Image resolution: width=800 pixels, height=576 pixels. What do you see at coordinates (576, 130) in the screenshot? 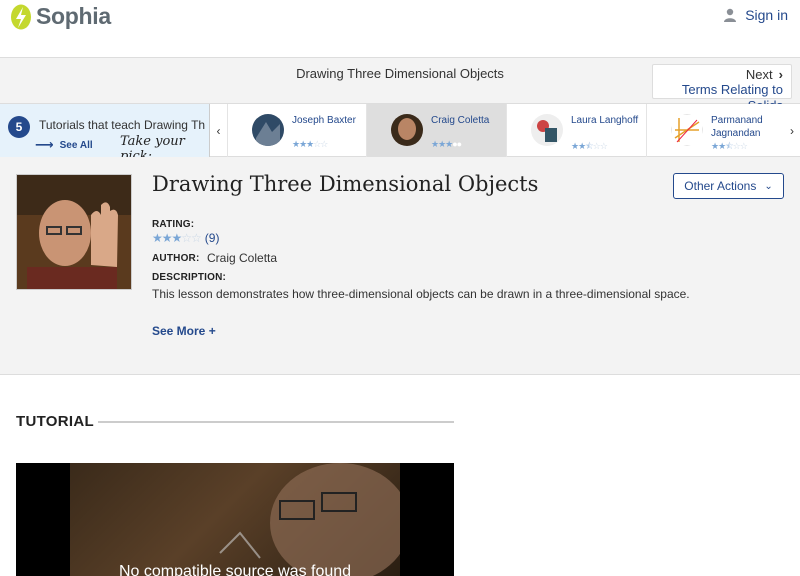
I see `teacher-laura-langhoff: Laura Langhoff ★★⯪☆☆` at bounding box center [576, 130].